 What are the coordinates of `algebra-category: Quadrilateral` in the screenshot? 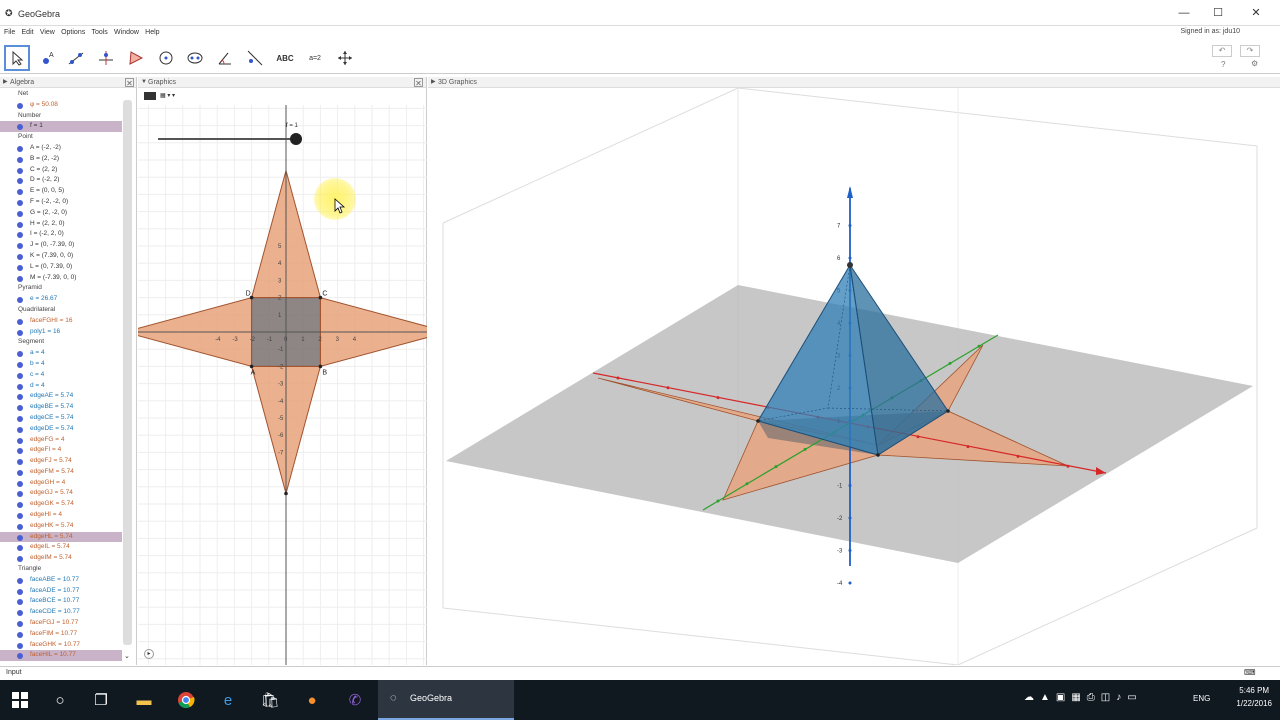 It's located at (61, 310).